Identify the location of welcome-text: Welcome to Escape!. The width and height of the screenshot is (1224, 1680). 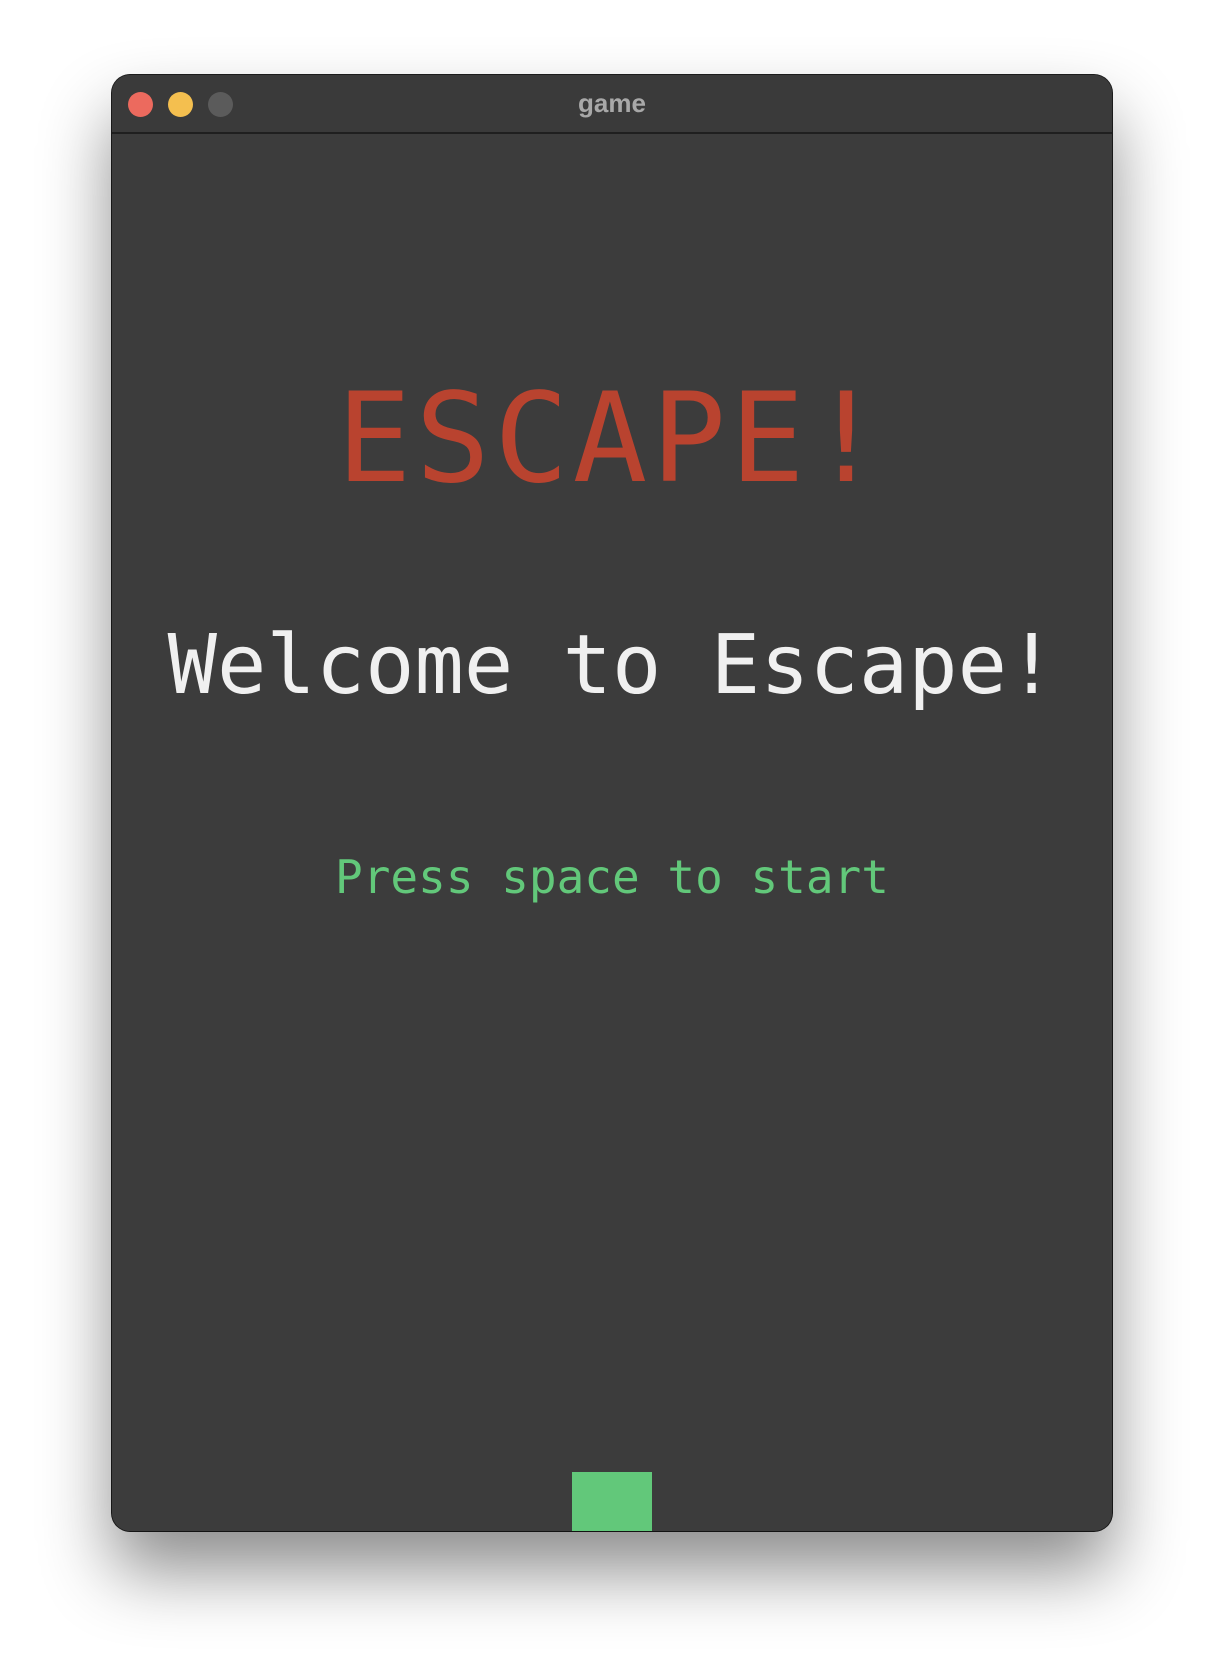
(612, 665).